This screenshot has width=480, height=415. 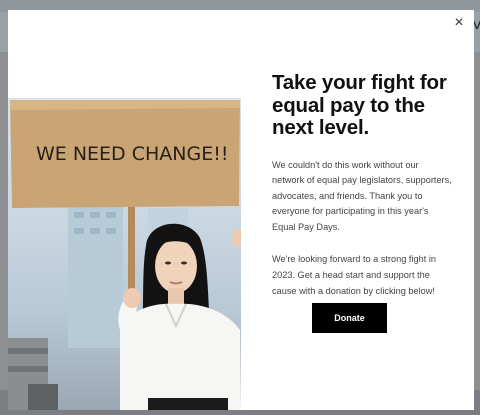 I want to click on close-icon: ×, so click(x=459, y=23).